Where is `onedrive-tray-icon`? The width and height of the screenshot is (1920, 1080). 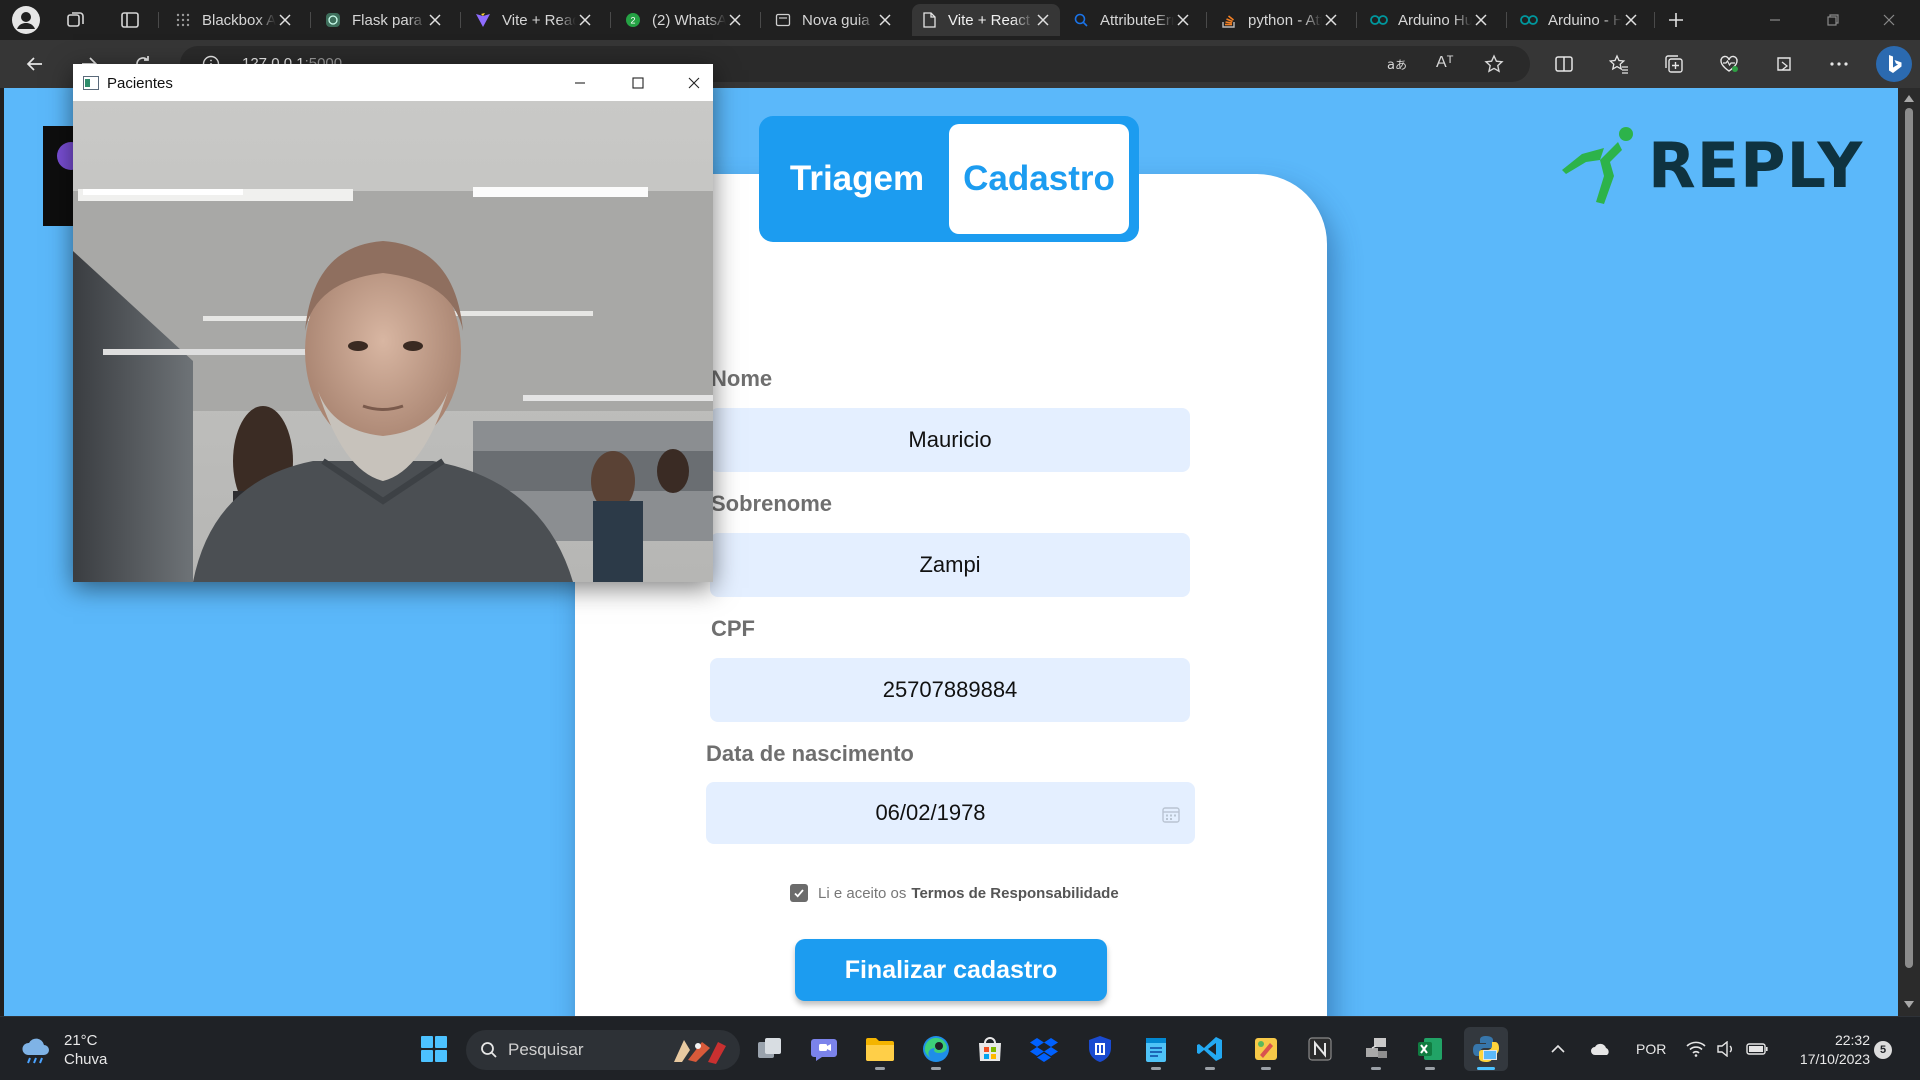
onedrive-tray-icon is located at coordinates (1601, 1048).